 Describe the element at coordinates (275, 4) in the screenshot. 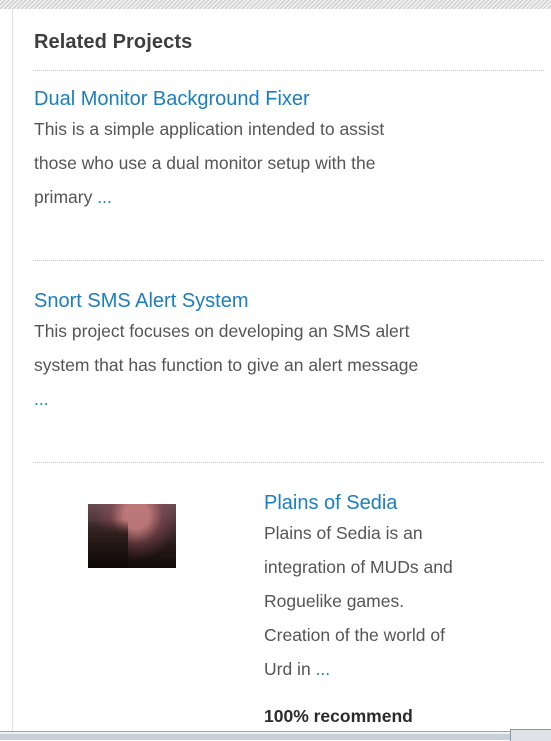

I see `top-hatched-border` at that location.